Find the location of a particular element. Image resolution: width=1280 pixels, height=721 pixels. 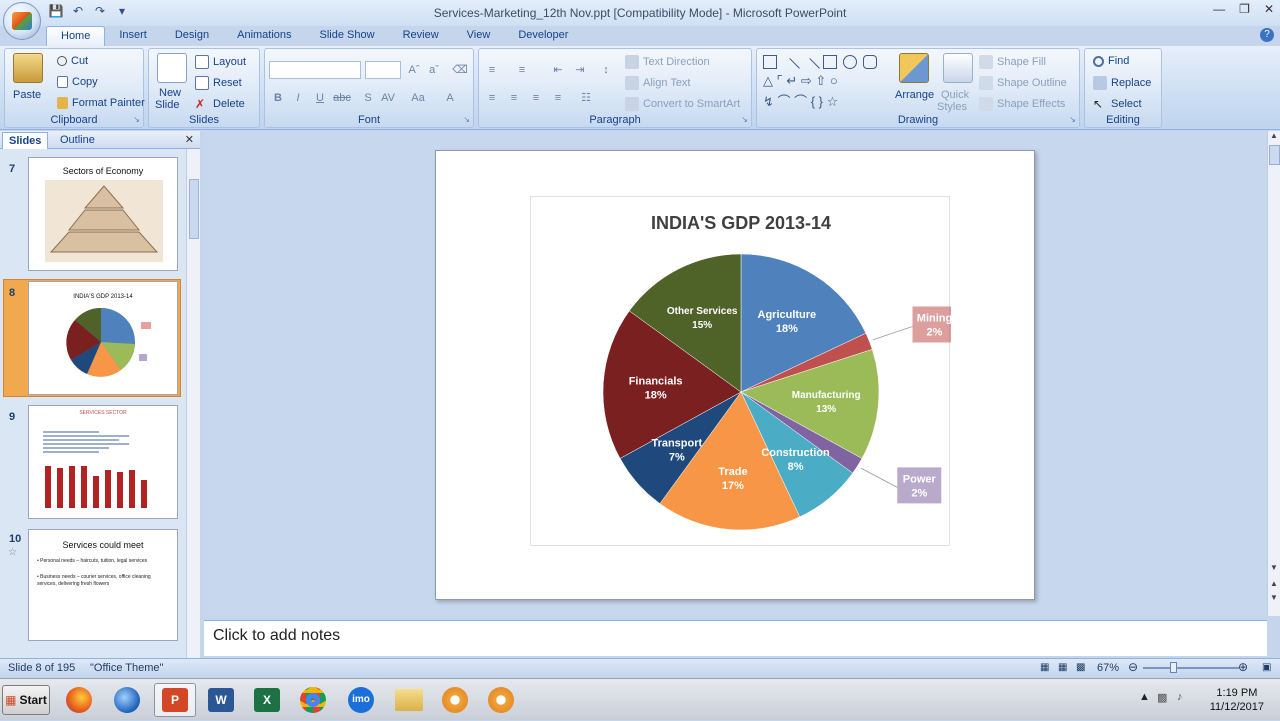

excel-app: X is located at coordinates (267, 700).